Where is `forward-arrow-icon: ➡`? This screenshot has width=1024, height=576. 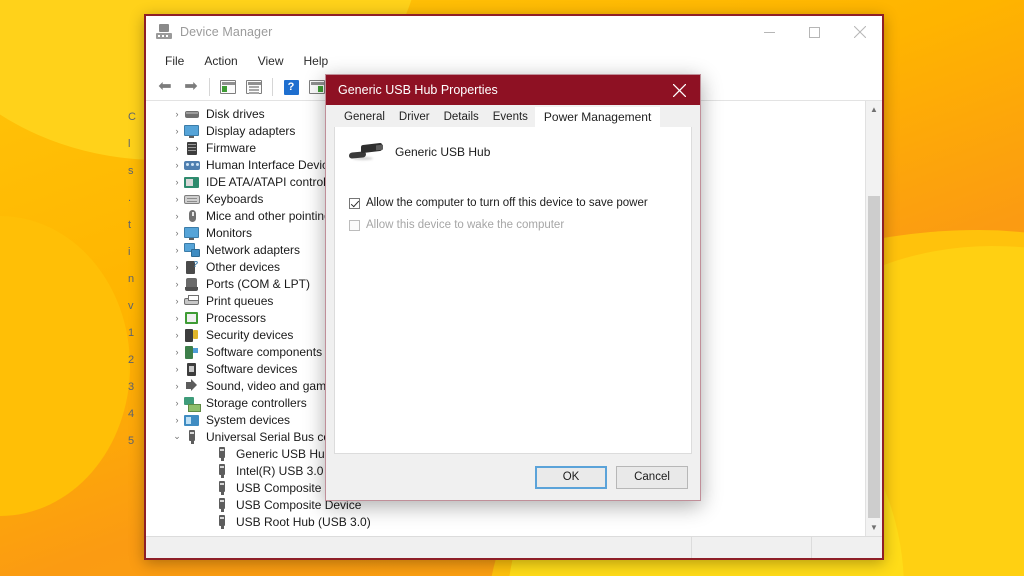
forward-arrow-icon: ➡ is located at coordinates (191, 87).